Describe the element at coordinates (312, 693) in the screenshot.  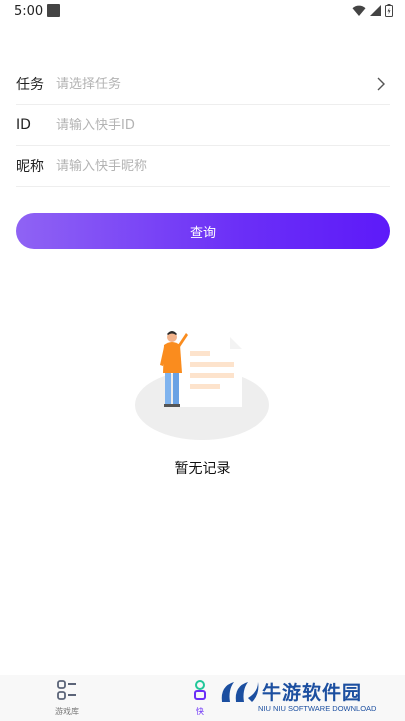
I see `watermark-title: 牛游软件园` at that location.